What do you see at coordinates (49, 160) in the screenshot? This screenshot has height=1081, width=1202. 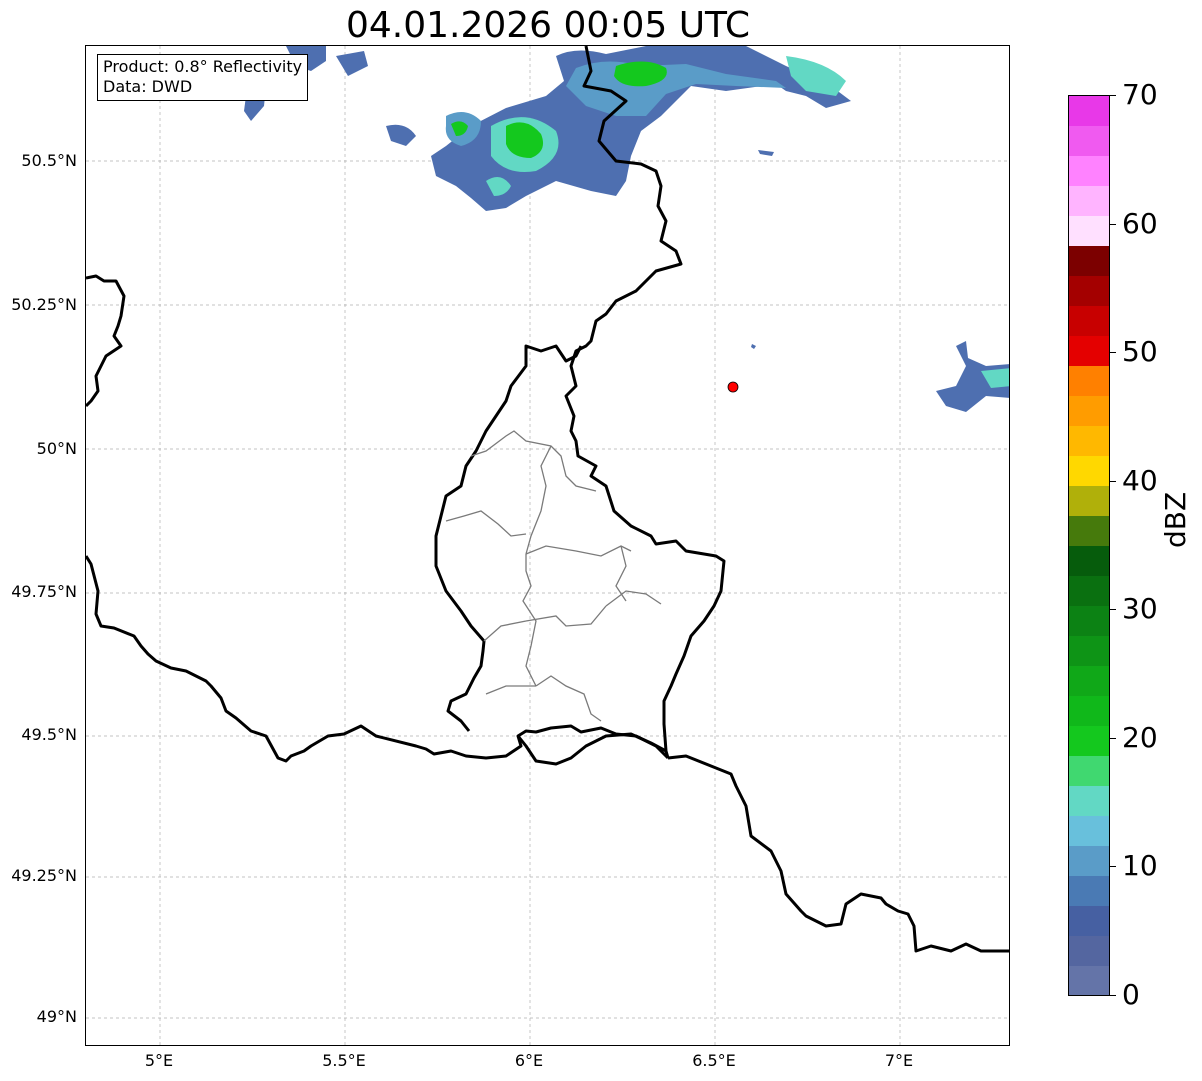 I see `lat-label: 50.5°N` at bounding box center [49, 160].